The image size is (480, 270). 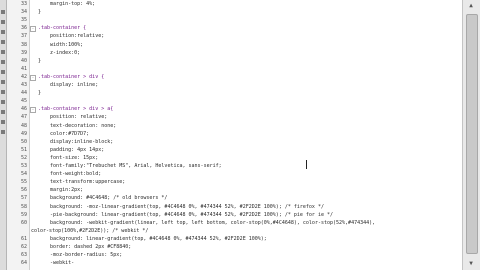 I want to click on line-number: 63, so click(x=23, y=255).